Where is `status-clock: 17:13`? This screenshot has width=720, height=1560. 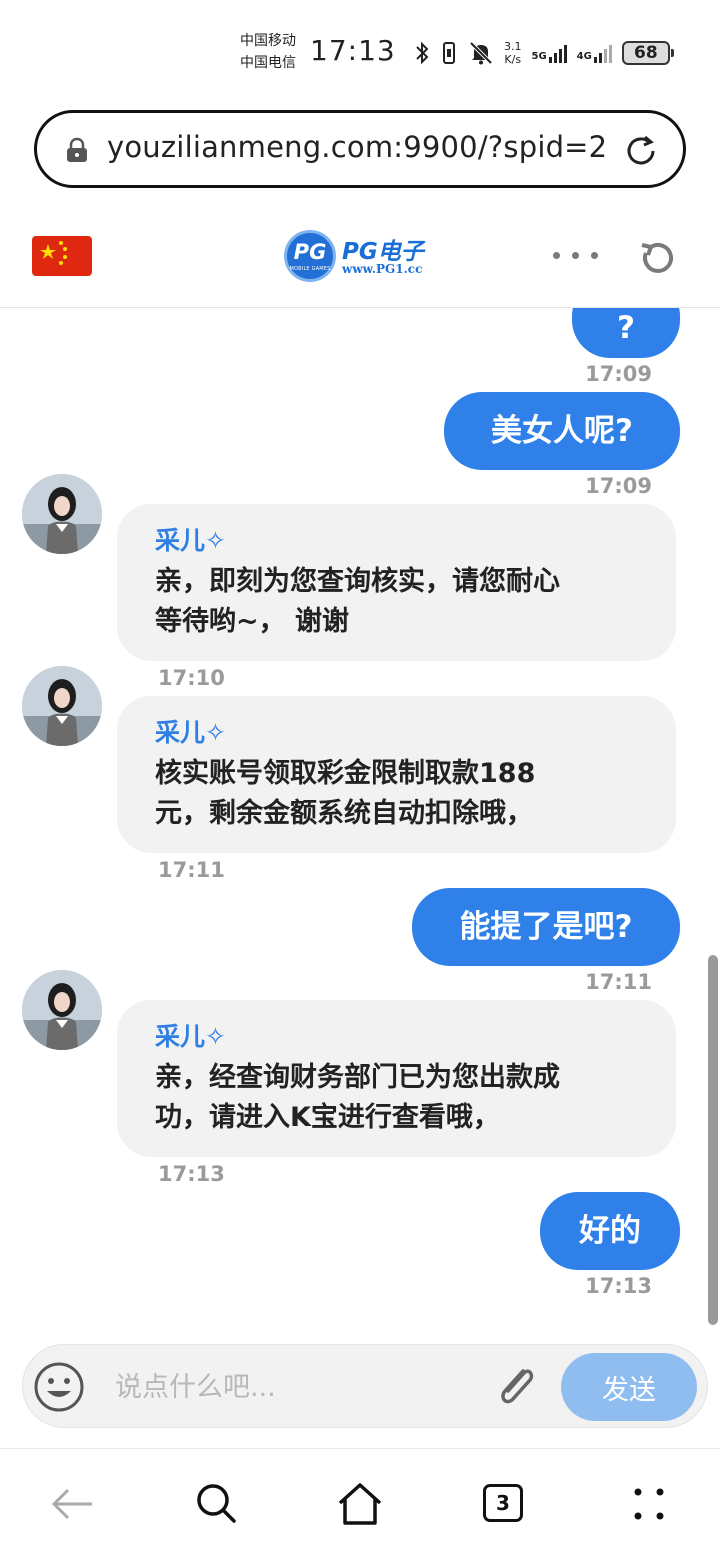
status-clock: 17:13 is located at coordinates (353, 50).